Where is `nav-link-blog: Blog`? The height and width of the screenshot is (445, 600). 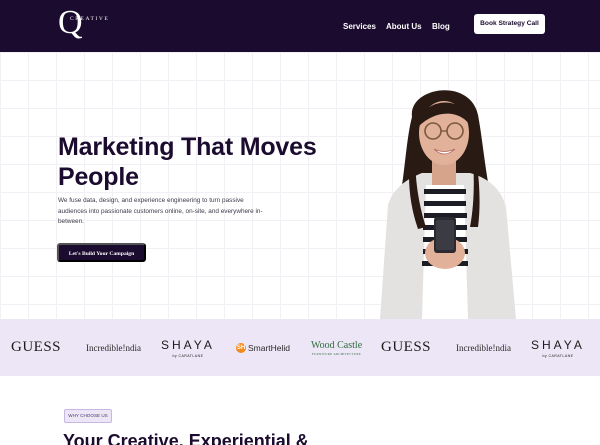 nav-link-blog: Blog is located at coordinates (447, 26).